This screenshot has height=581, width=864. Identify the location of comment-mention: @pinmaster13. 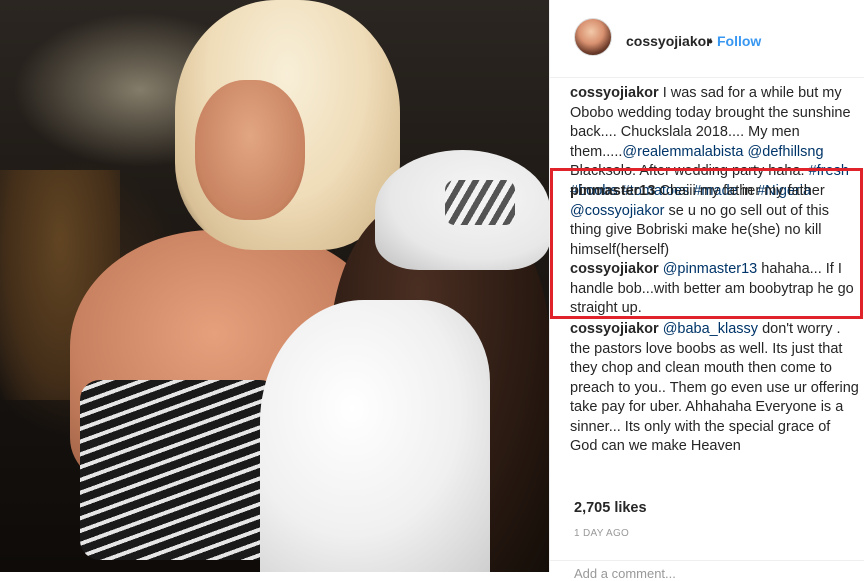
(710, 269).